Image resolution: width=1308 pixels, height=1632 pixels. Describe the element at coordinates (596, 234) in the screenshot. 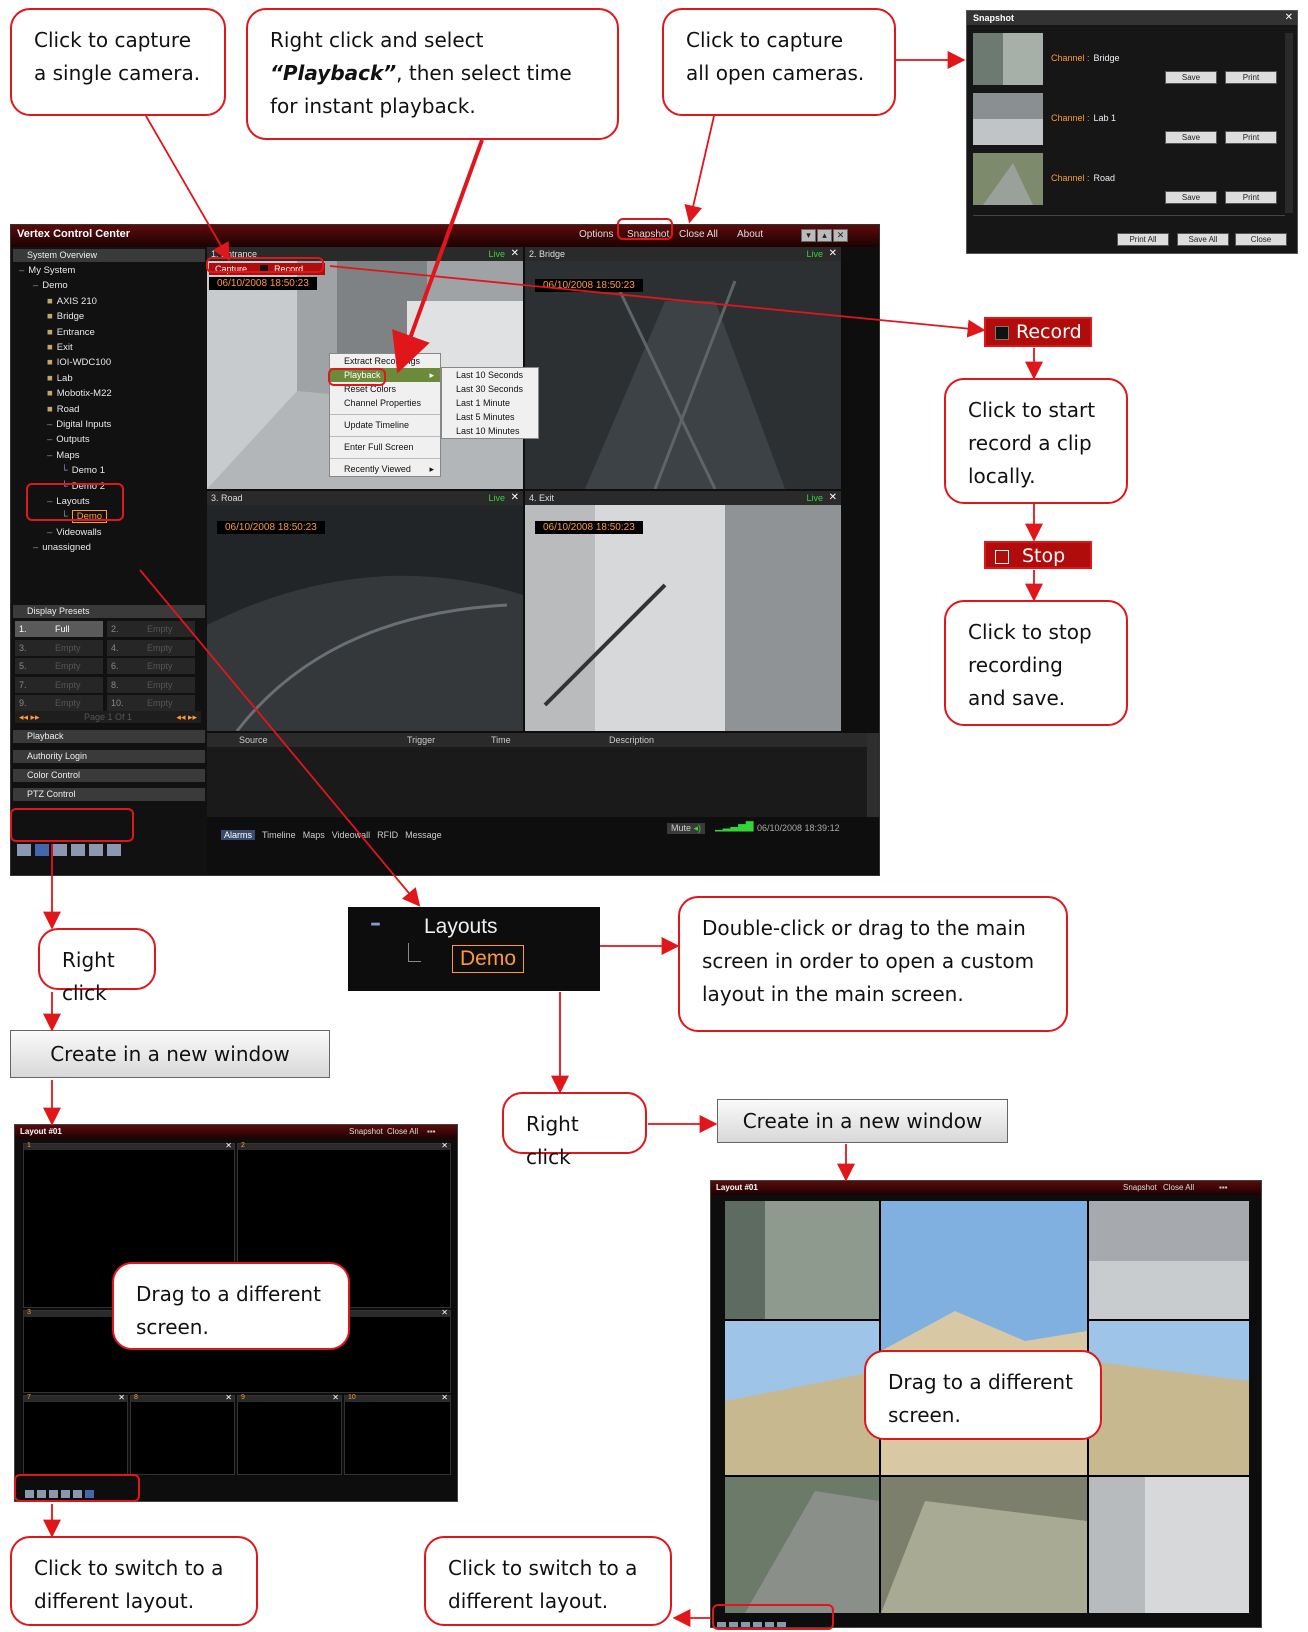

I see `menu-options: Options` at that location.